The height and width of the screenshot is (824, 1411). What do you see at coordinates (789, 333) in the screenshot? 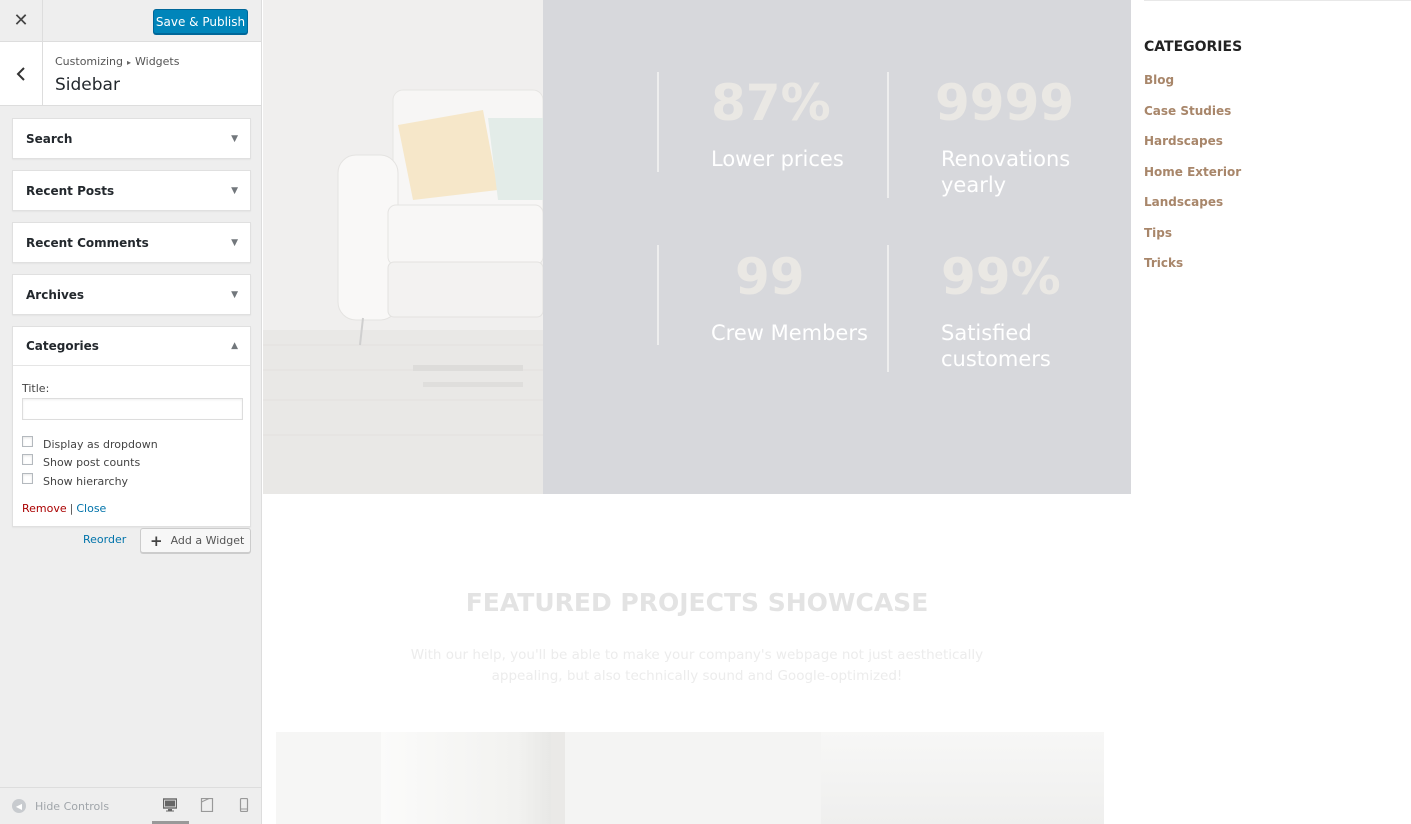
I see `stat-label: Crew Members` at bounding box center [789, 333].